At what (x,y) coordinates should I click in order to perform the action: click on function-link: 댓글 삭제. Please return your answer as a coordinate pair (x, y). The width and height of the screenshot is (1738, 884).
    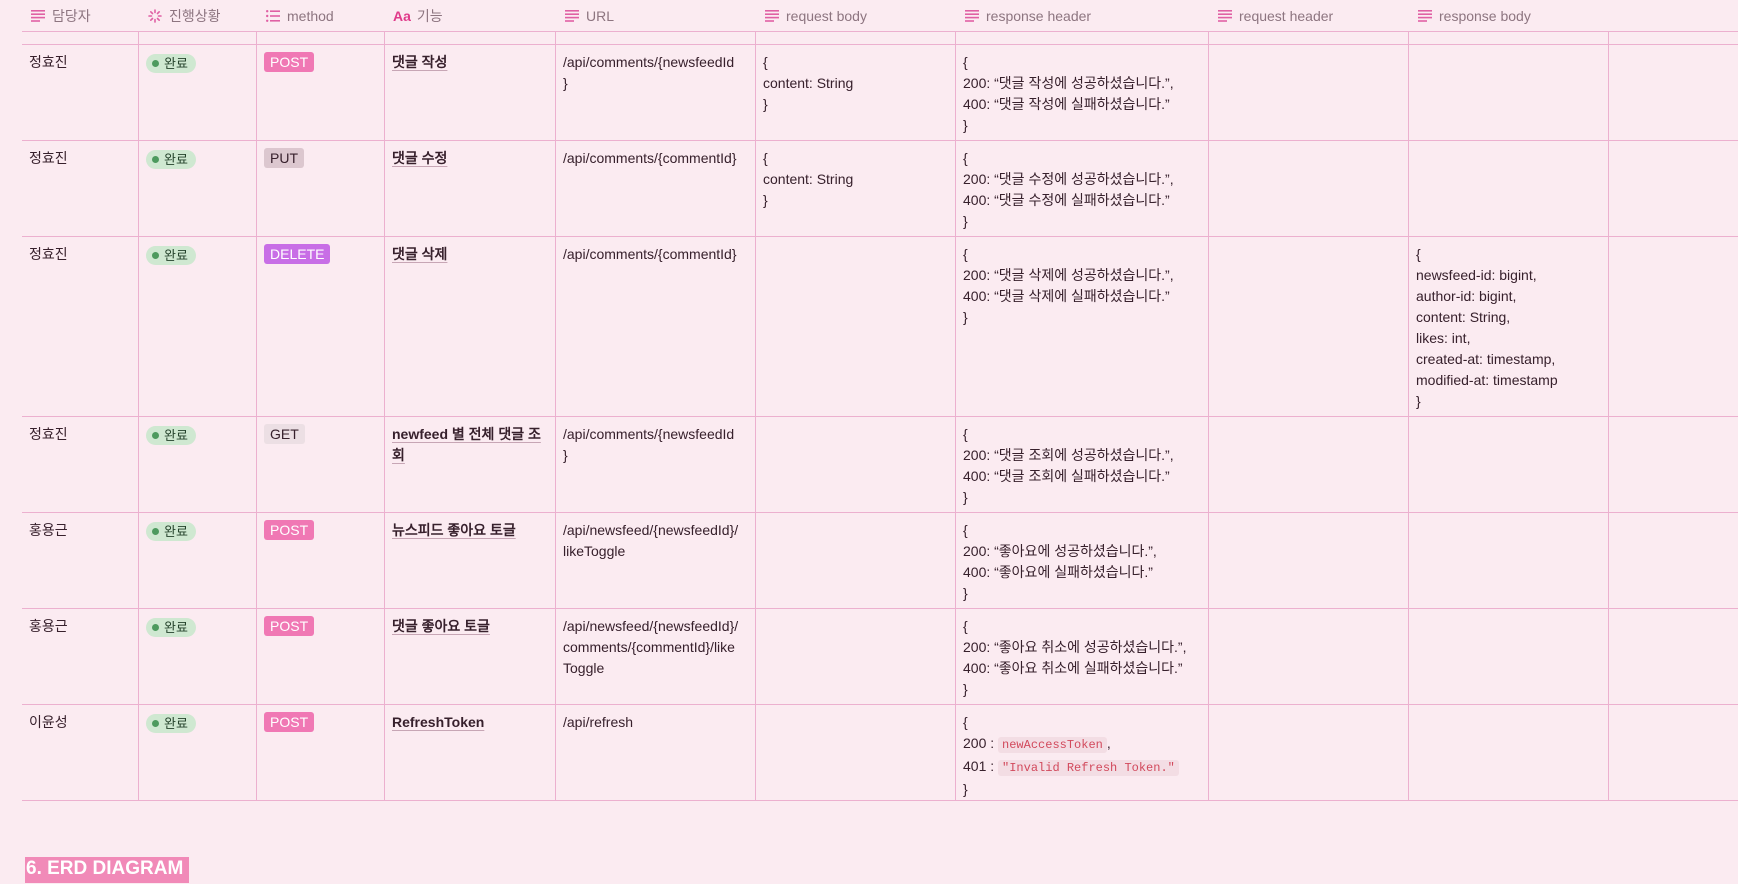
    Looking at the image, I should click on (419, 254).